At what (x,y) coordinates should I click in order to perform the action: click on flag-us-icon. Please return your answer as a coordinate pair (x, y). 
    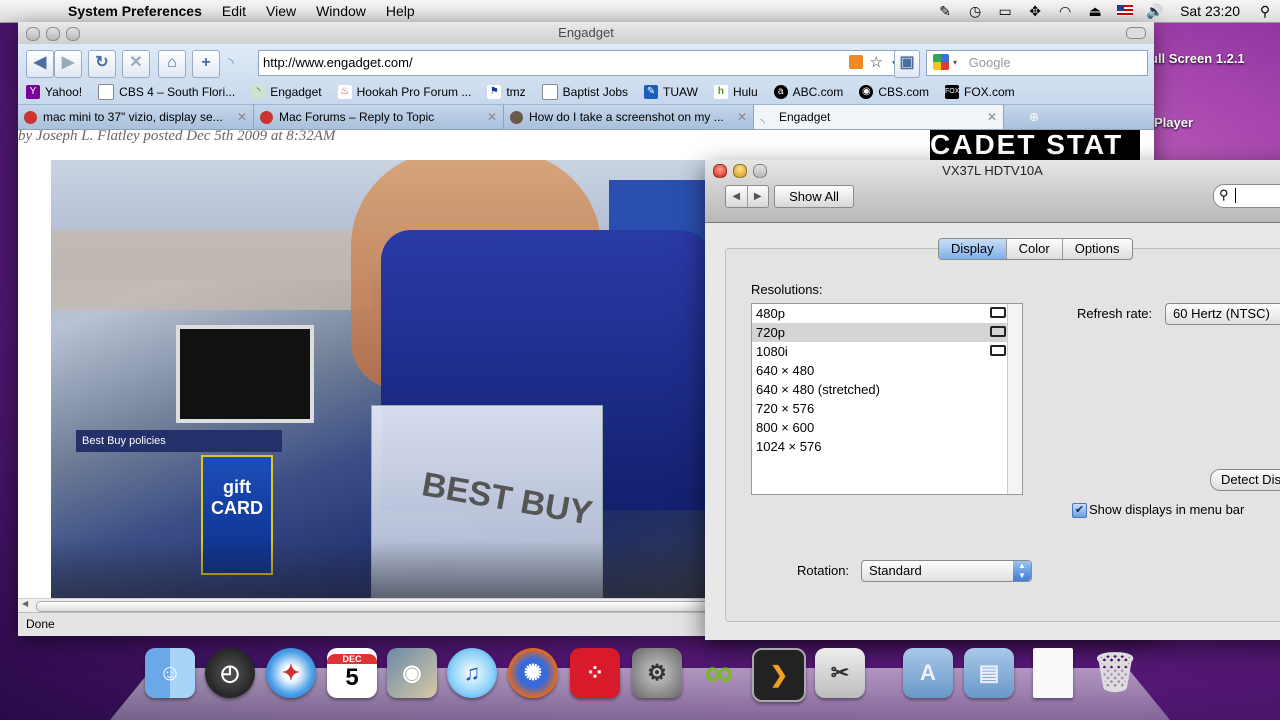
    Looking at the image, I should click on (1125, 11).